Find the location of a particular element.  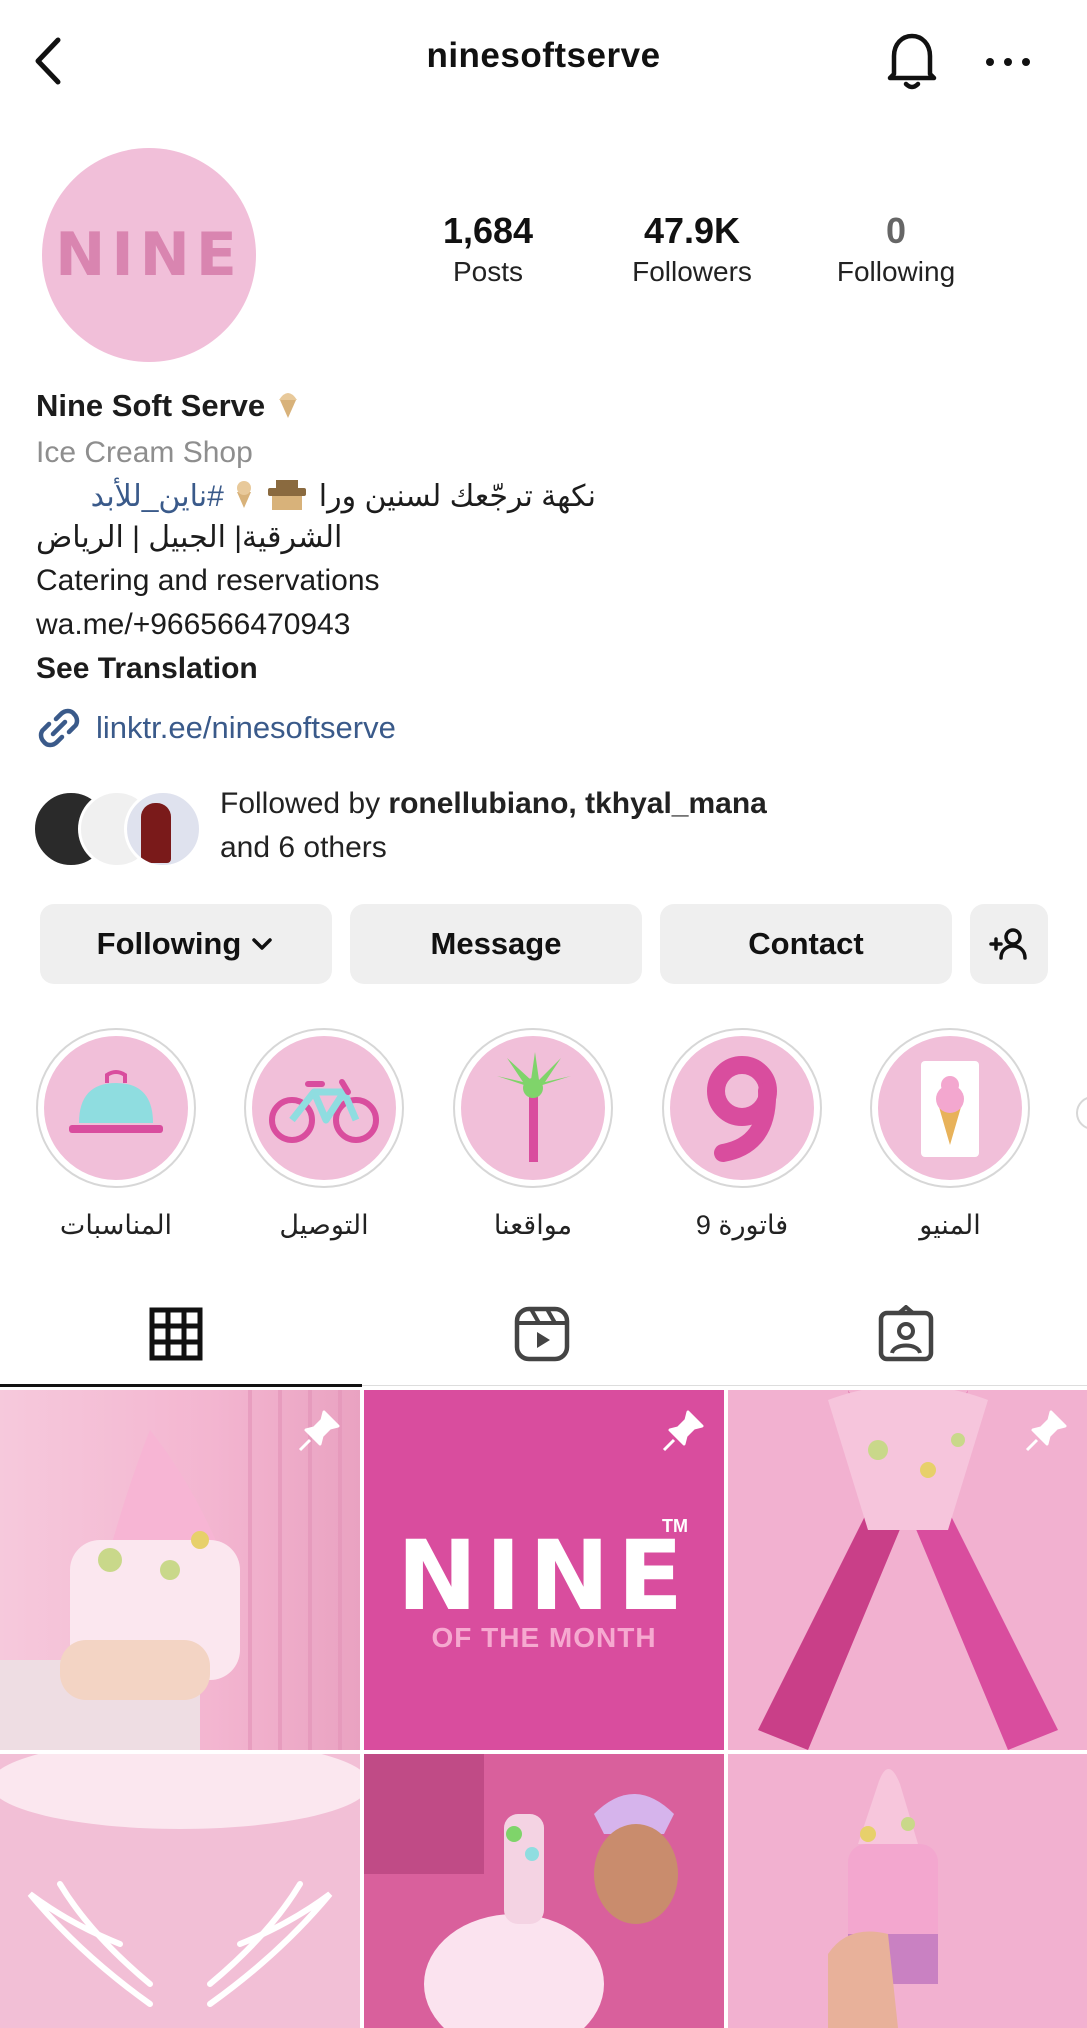

highlight-partial is located at coordinates (1081, 1113).